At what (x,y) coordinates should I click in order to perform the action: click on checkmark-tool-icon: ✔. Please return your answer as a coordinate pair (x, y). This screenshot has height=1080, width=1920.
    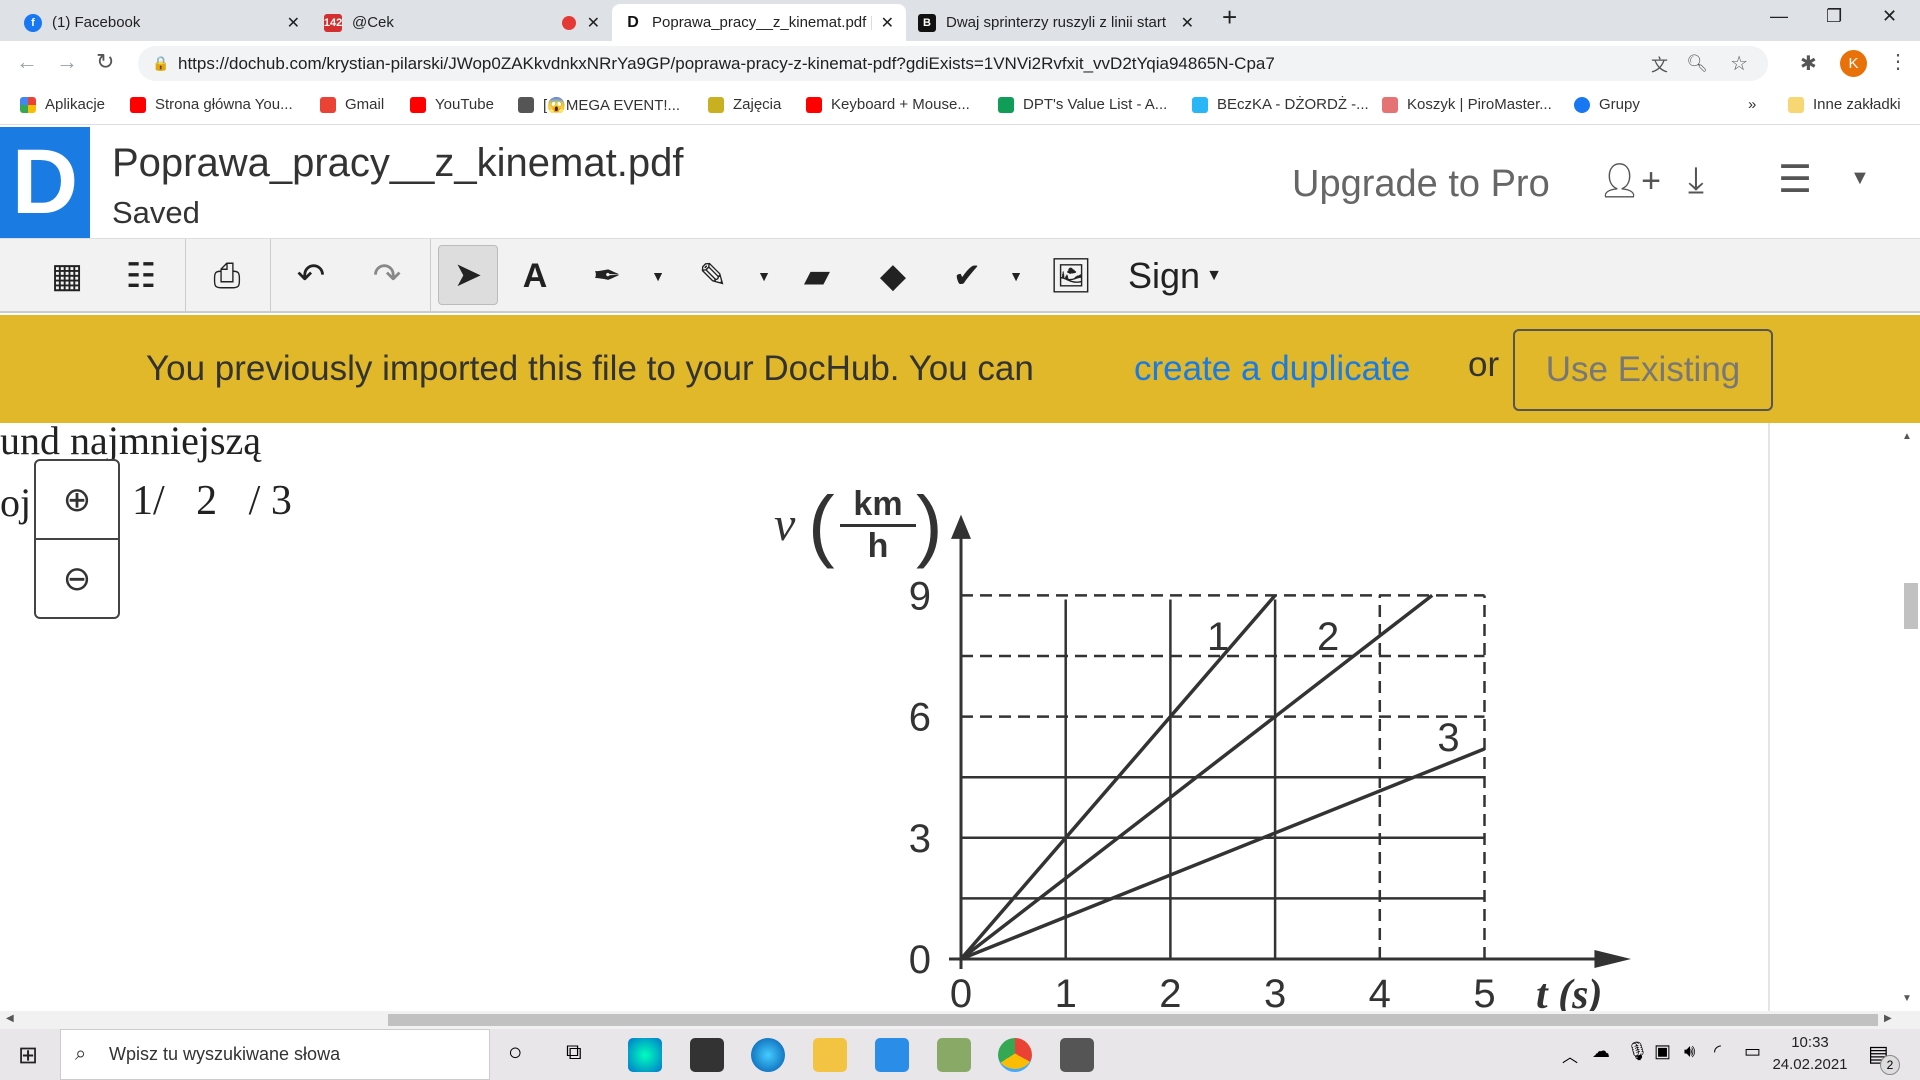
    Looking at the image, I should click on (967, 276).